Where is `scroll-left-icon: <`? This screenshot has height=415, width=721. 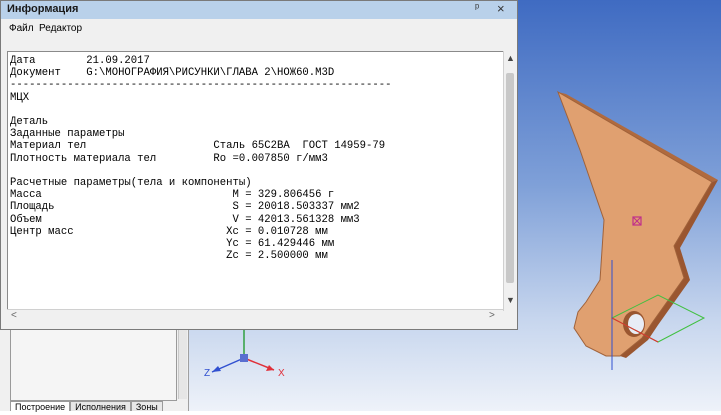 scroll-left-icon: < is located at coordinates (14, 315).